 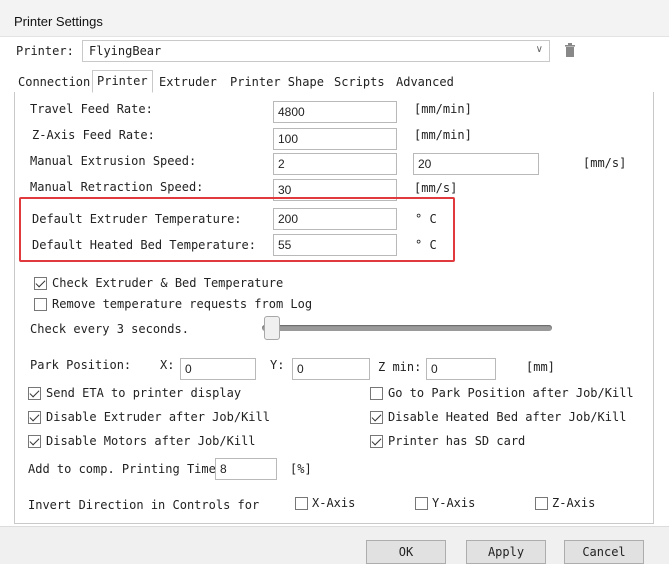 I want to click on park-y-label: Y:, so click(x=277, y=365).